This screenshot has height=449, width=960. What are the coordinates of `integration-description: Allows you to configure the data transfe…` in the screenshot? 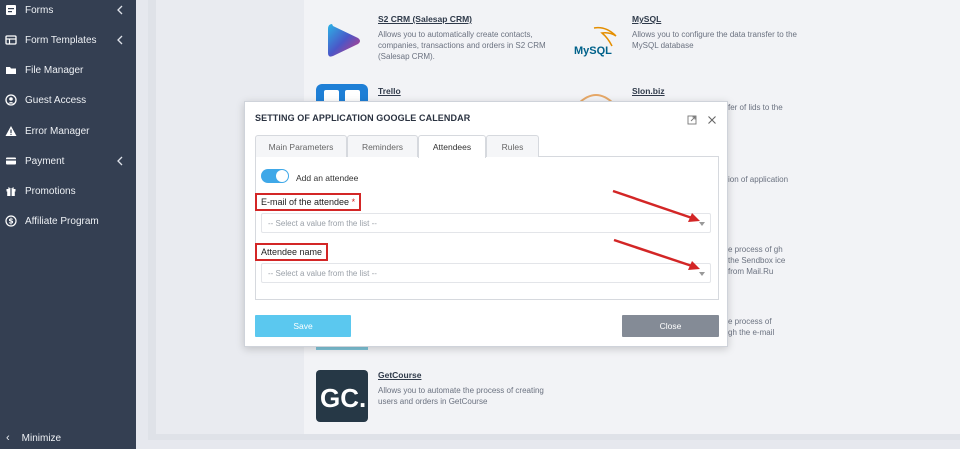 It's located at (714, 40).